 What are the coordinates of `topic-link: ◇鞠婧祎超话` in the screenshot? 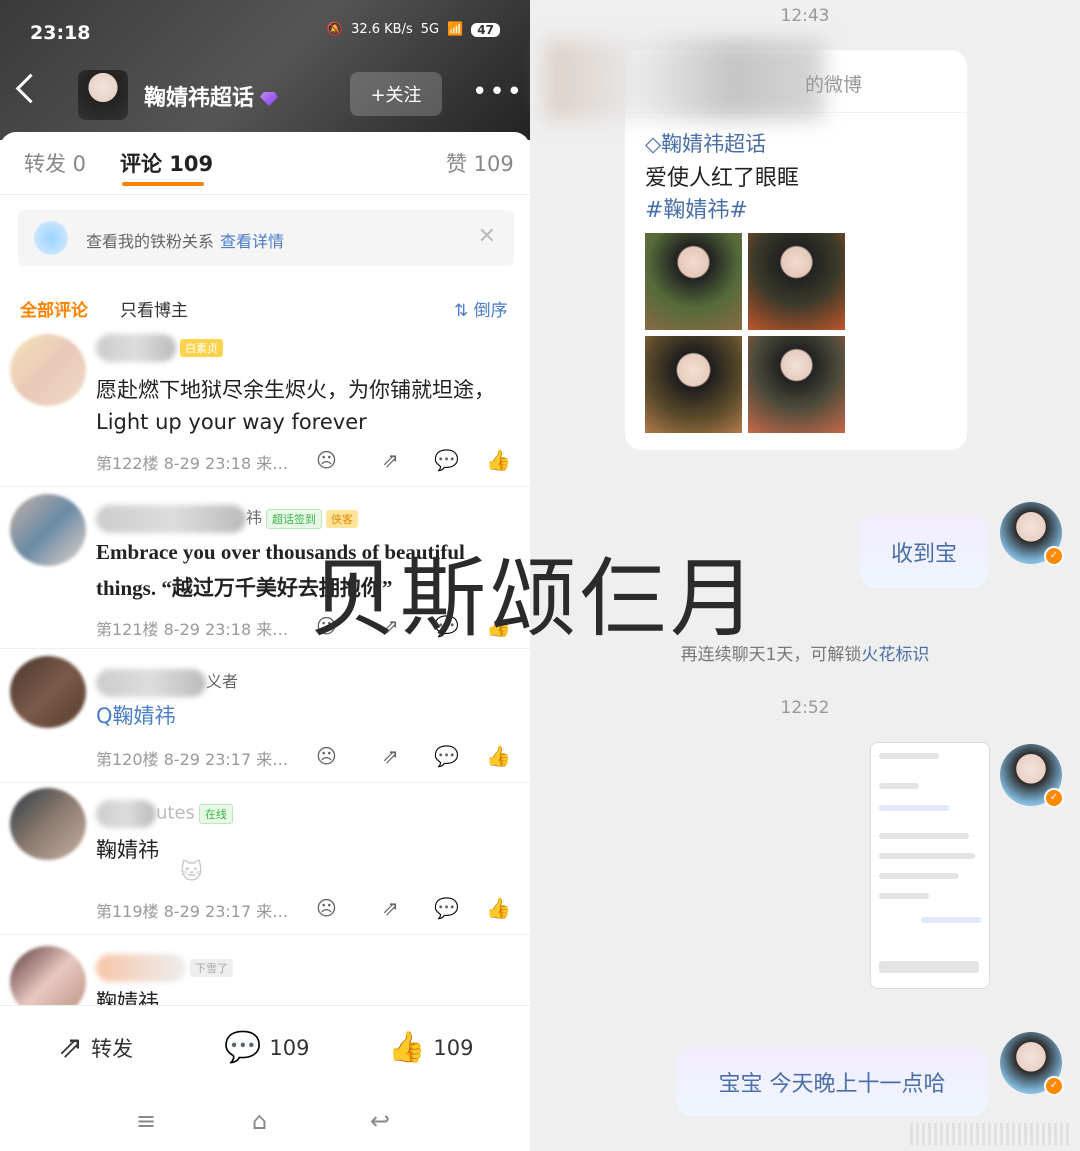 It's located at (705, 143).